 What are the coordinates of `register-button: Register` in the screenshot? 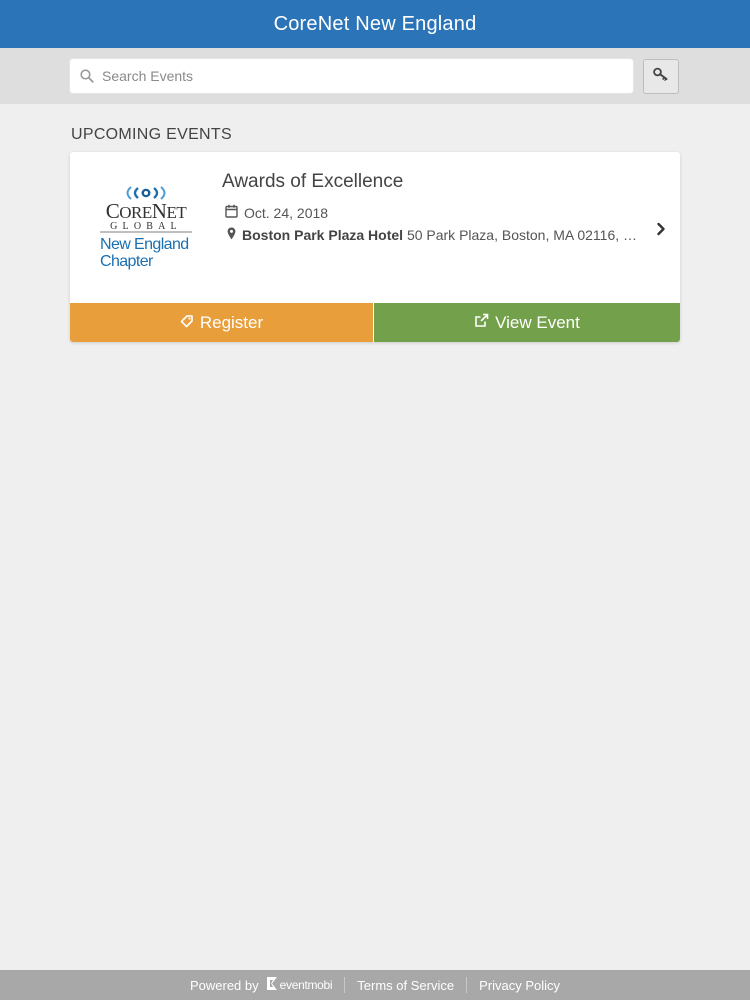 It's located at (222, 322).